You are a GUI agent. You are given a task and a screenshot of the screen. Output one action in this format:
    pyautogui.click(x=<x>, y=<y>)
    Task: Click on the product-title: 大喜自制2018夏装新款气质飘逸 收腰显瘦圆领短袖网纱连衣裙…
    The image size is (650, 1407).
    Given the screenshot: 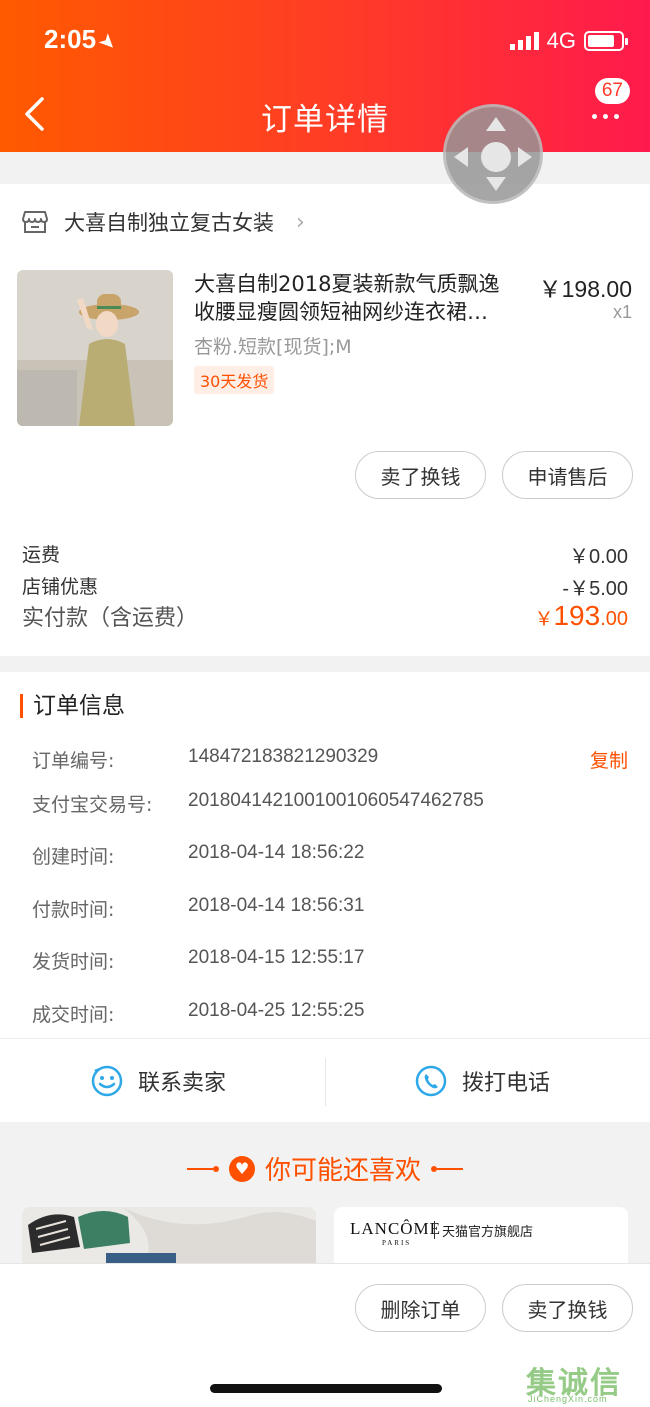 What is the action you would take?
    pyautogui.click(x=359, y=298)
    